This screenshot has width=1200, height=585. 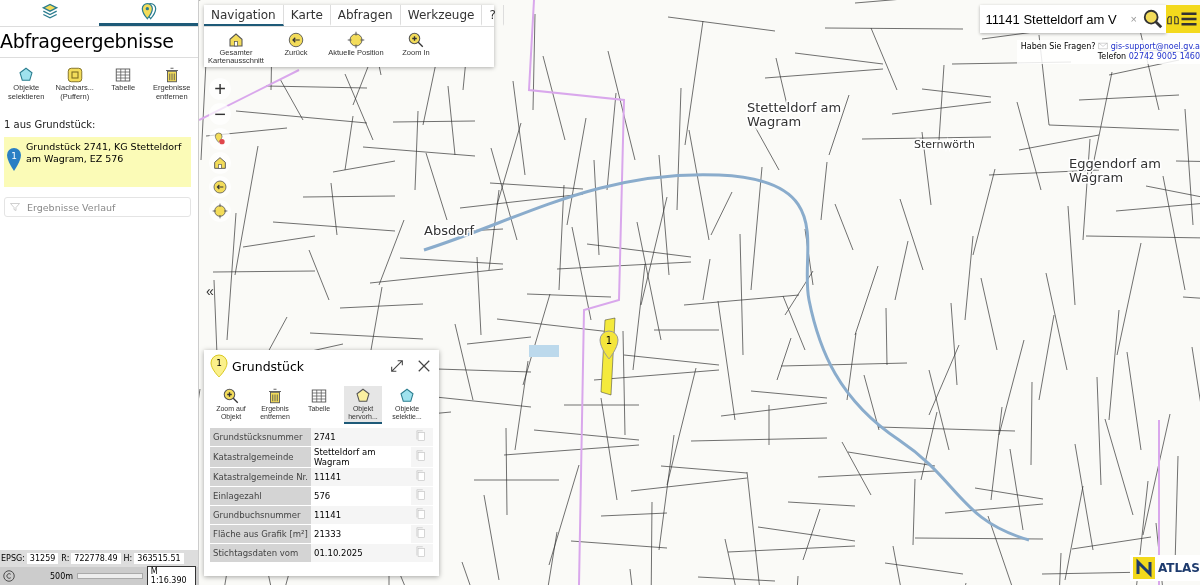 I want to click on panel-title: Abfrageergebnisse, so click(x=99, y=44).